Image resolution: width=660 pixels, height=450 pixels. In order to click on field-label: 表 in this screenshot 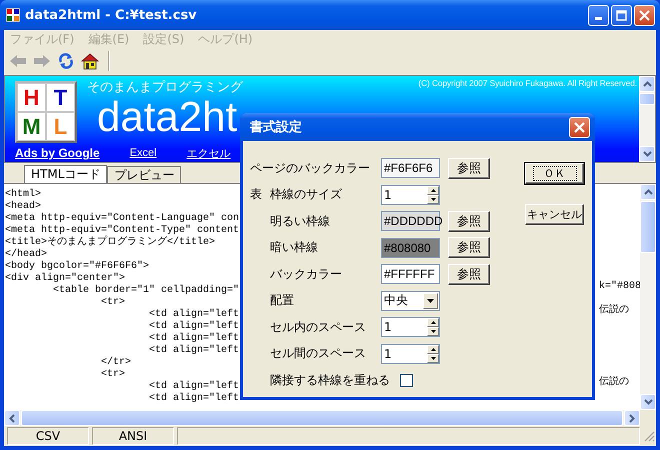, I will do `click(256, 195)`.